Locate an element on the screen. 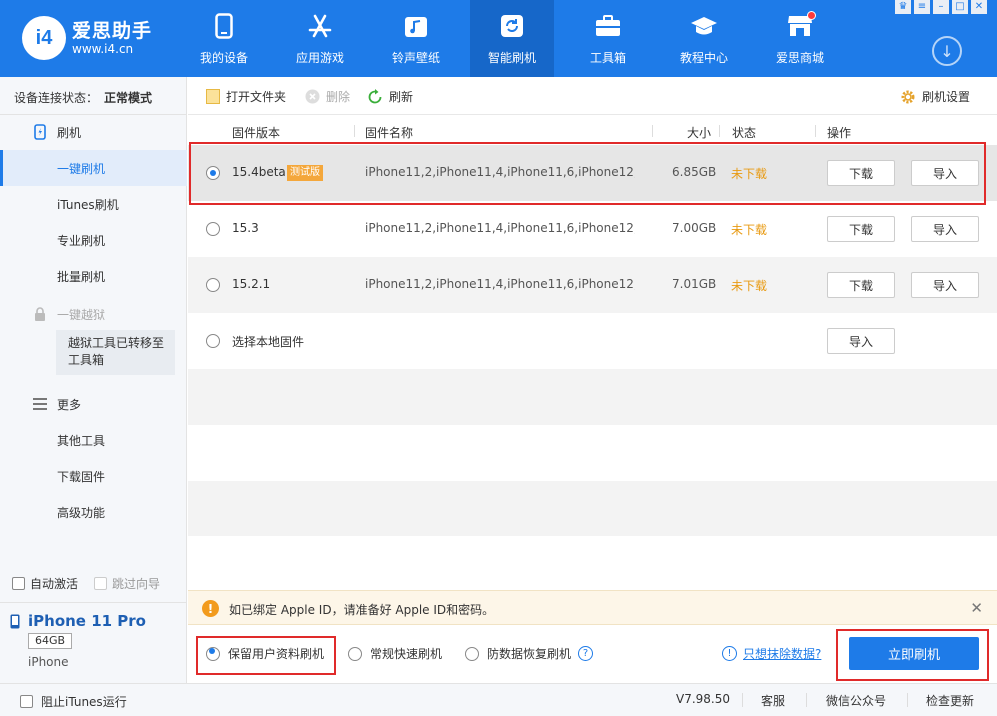 The image size is (997, 716). nav-ringtones-wallpapers: 铃声壁纸 is located at coordinates (416, 38).